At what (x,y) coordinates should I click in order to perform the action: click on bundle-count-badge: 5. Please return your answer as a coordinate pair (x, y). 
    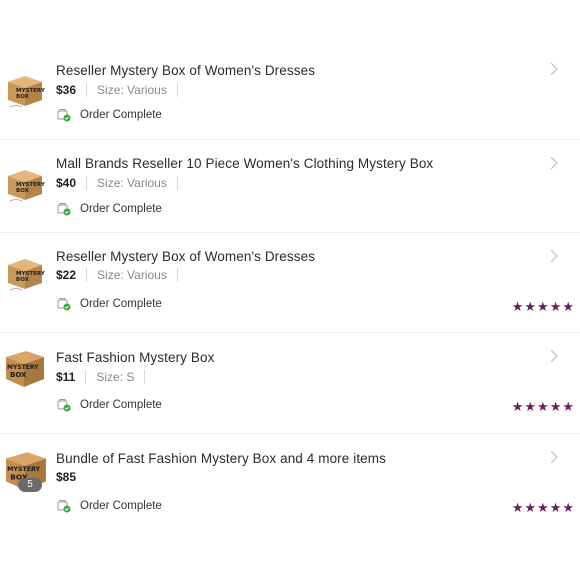
    Looking at the image, I should click on (30, 485).